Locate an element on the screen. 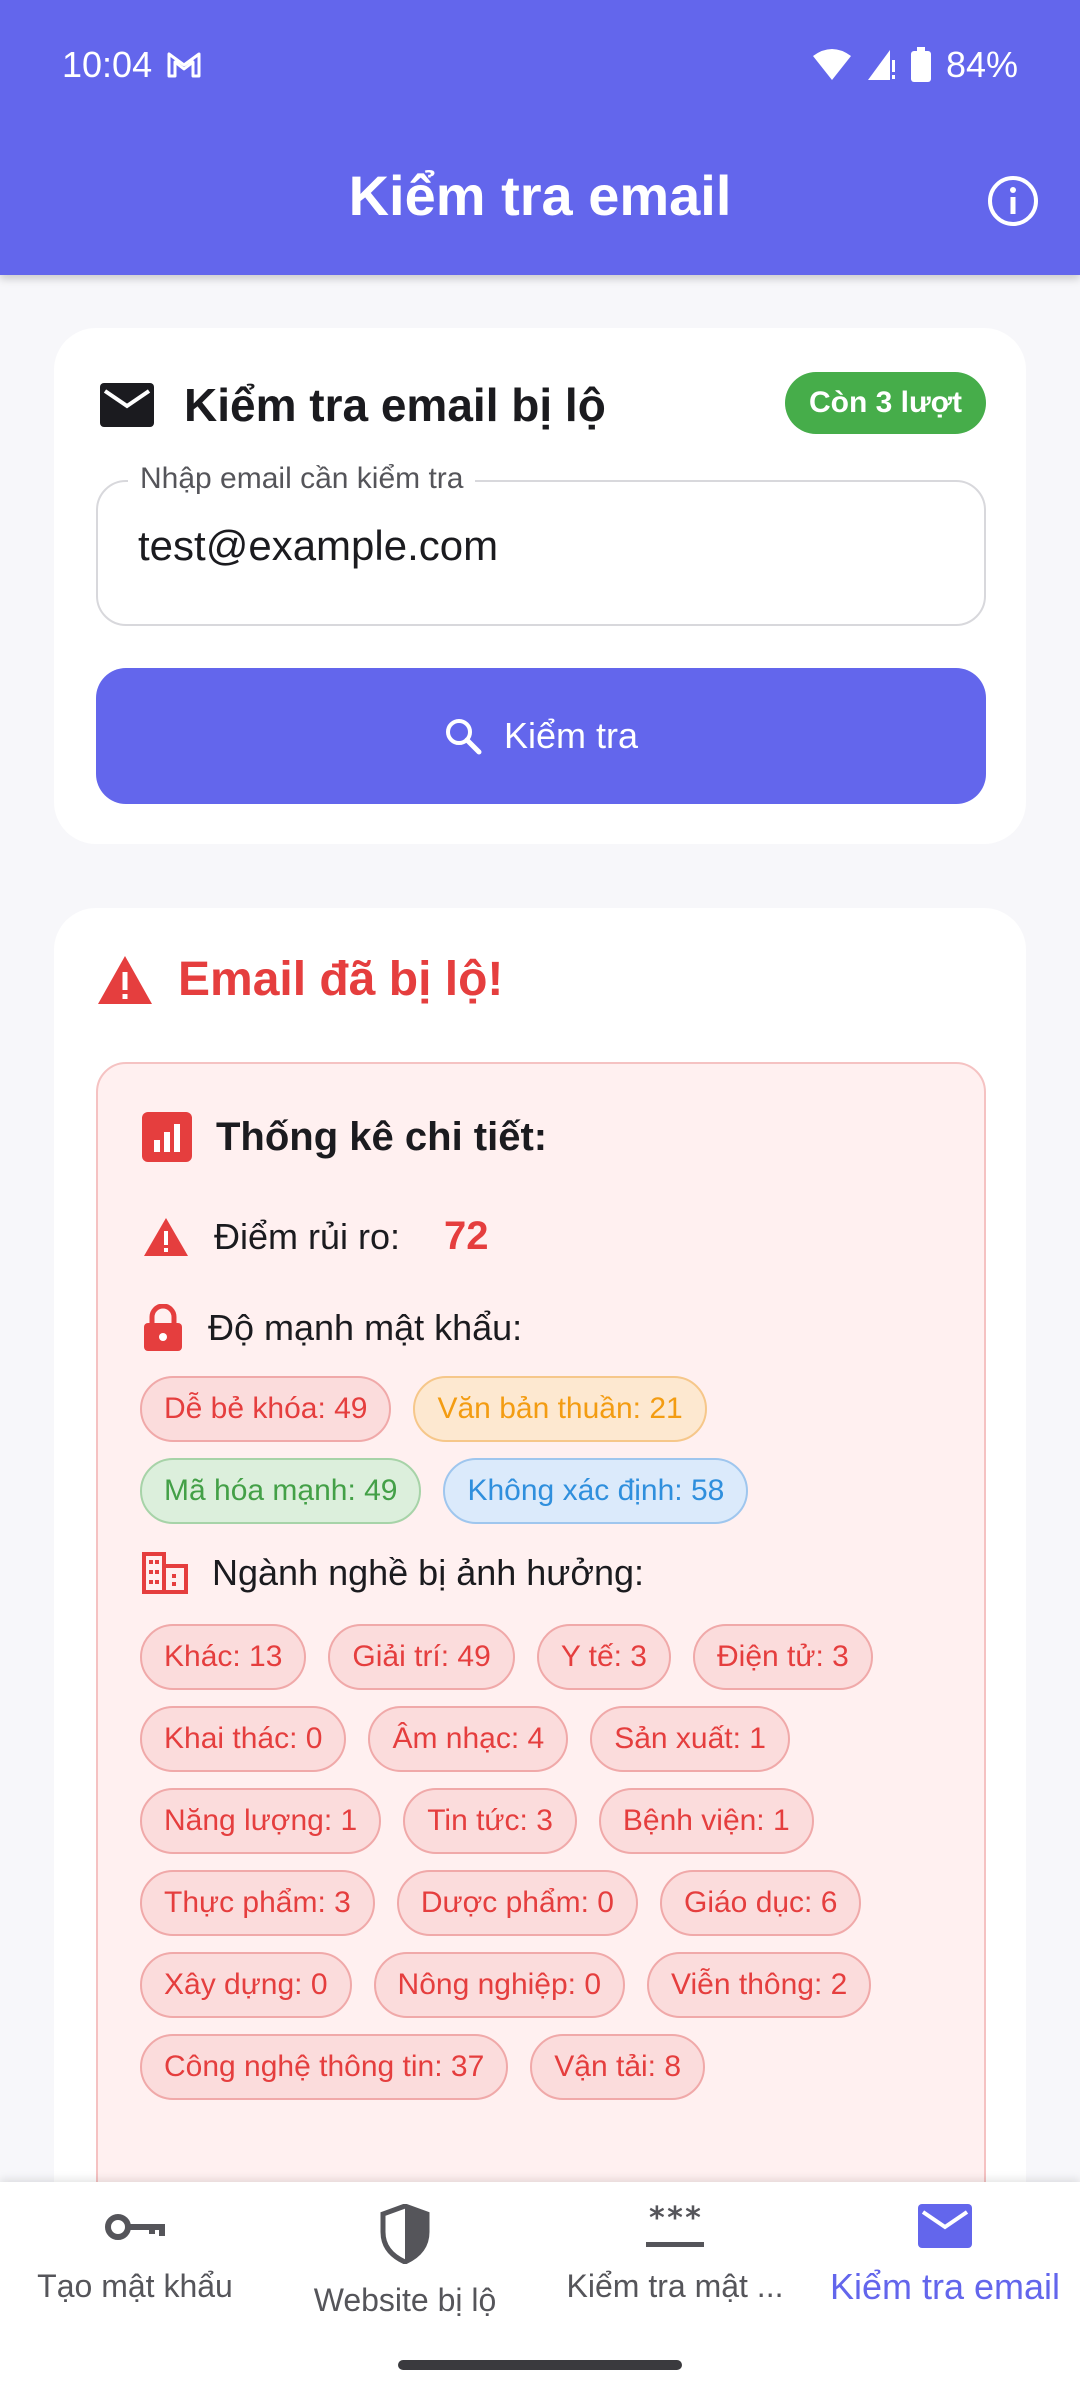 This screenshot has width=1080, height=2400. strength-chip: Mã hóa mạnh: 49 is located at coordinates (281, 1491).